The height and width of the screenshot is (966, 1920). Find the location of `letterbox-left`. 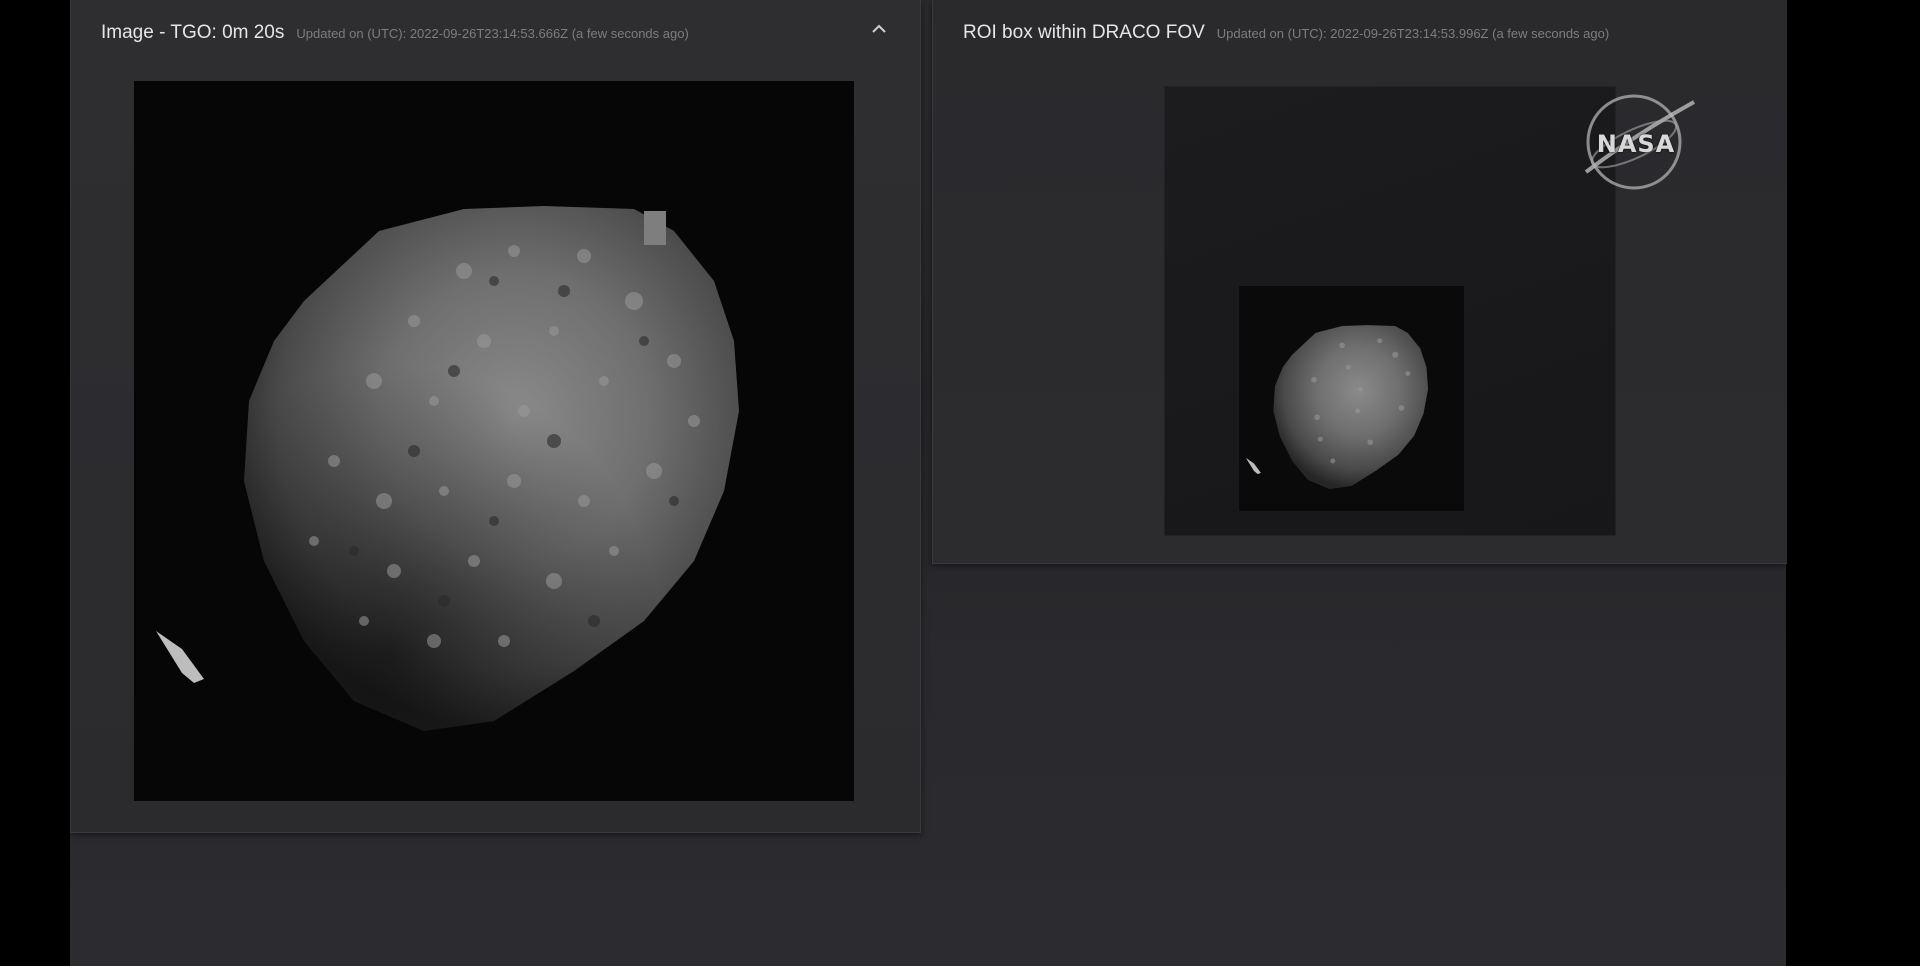

letterbox-left is located at coordinates (35, 483).